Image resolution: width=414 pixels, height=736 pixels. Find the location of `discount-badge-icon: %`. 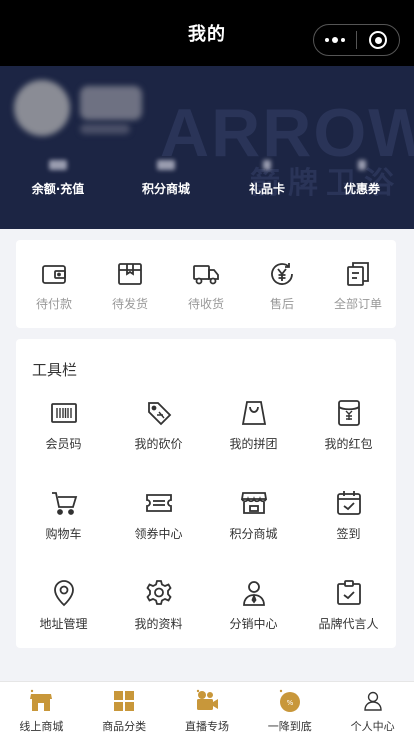

discount-badge-icon: % is located at coordinates (289, 700).